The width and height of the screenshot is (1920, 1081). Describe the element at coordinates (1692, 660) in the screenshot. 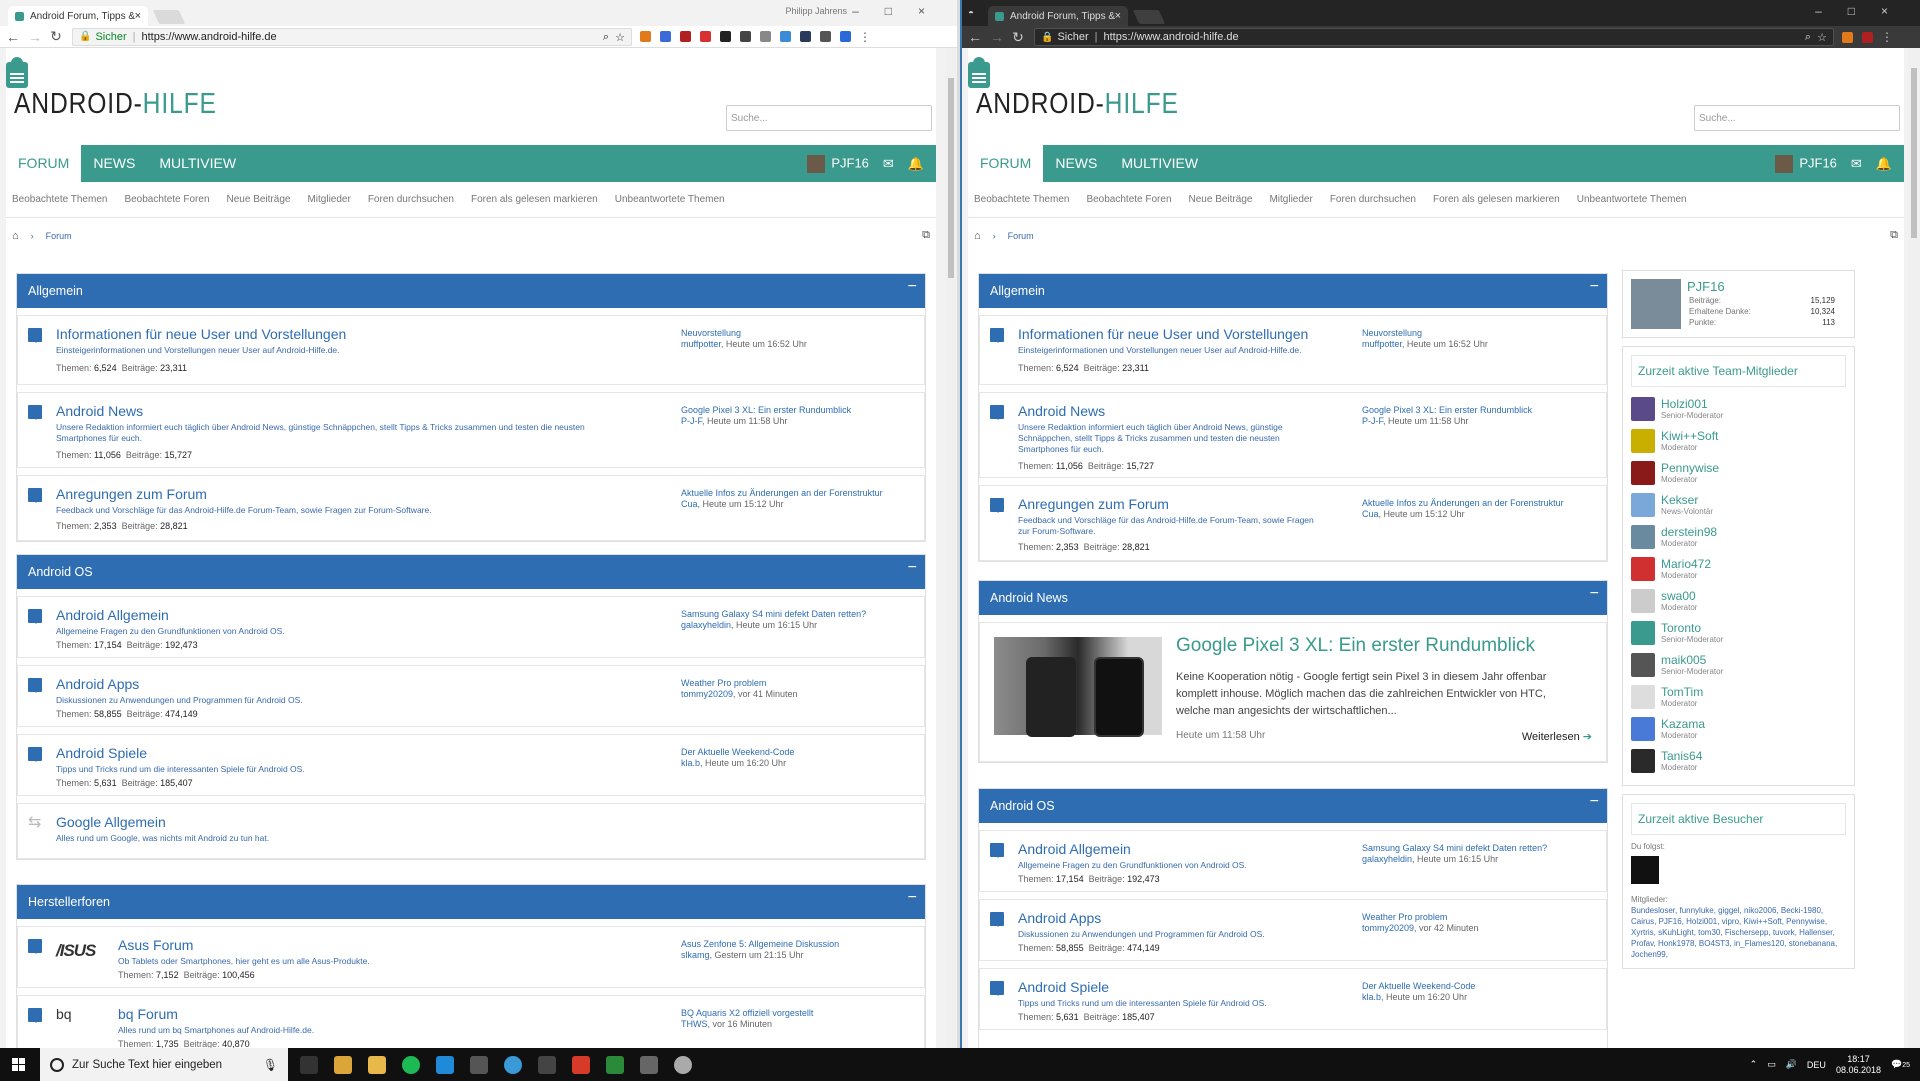

I see `member-name: maik005` at that location.